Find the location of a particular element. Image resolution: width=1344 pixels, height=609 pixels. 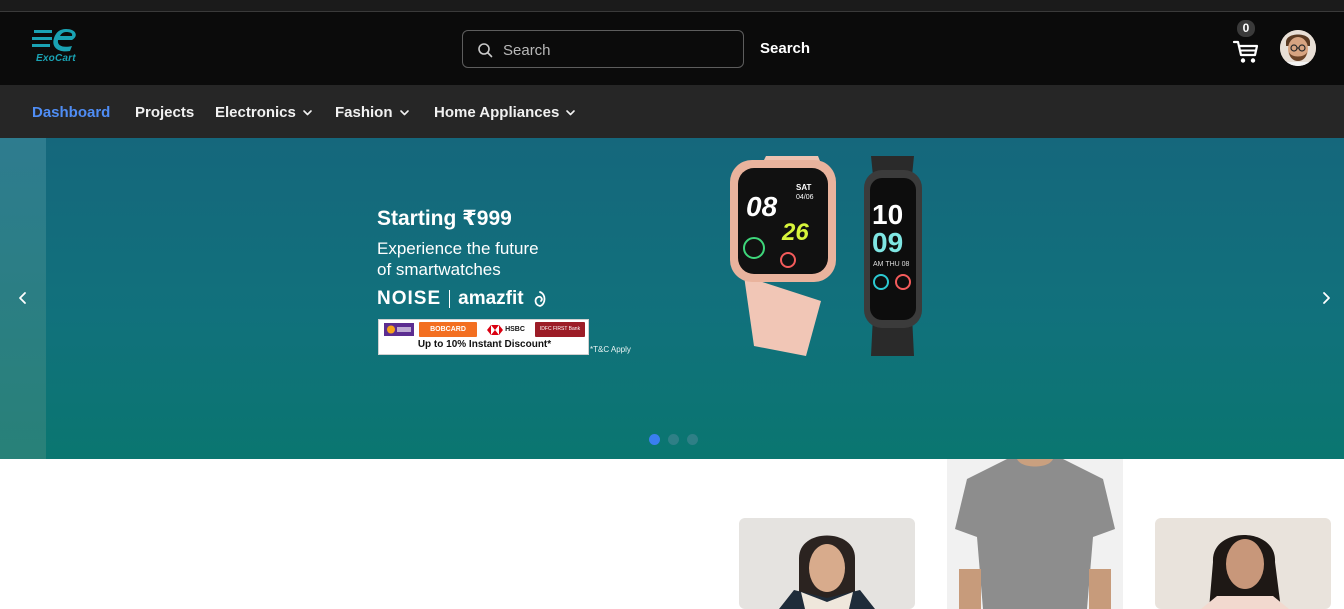

bank-offer-text: Up to 10% Instant Discount* is located at coordinates (484, 344).